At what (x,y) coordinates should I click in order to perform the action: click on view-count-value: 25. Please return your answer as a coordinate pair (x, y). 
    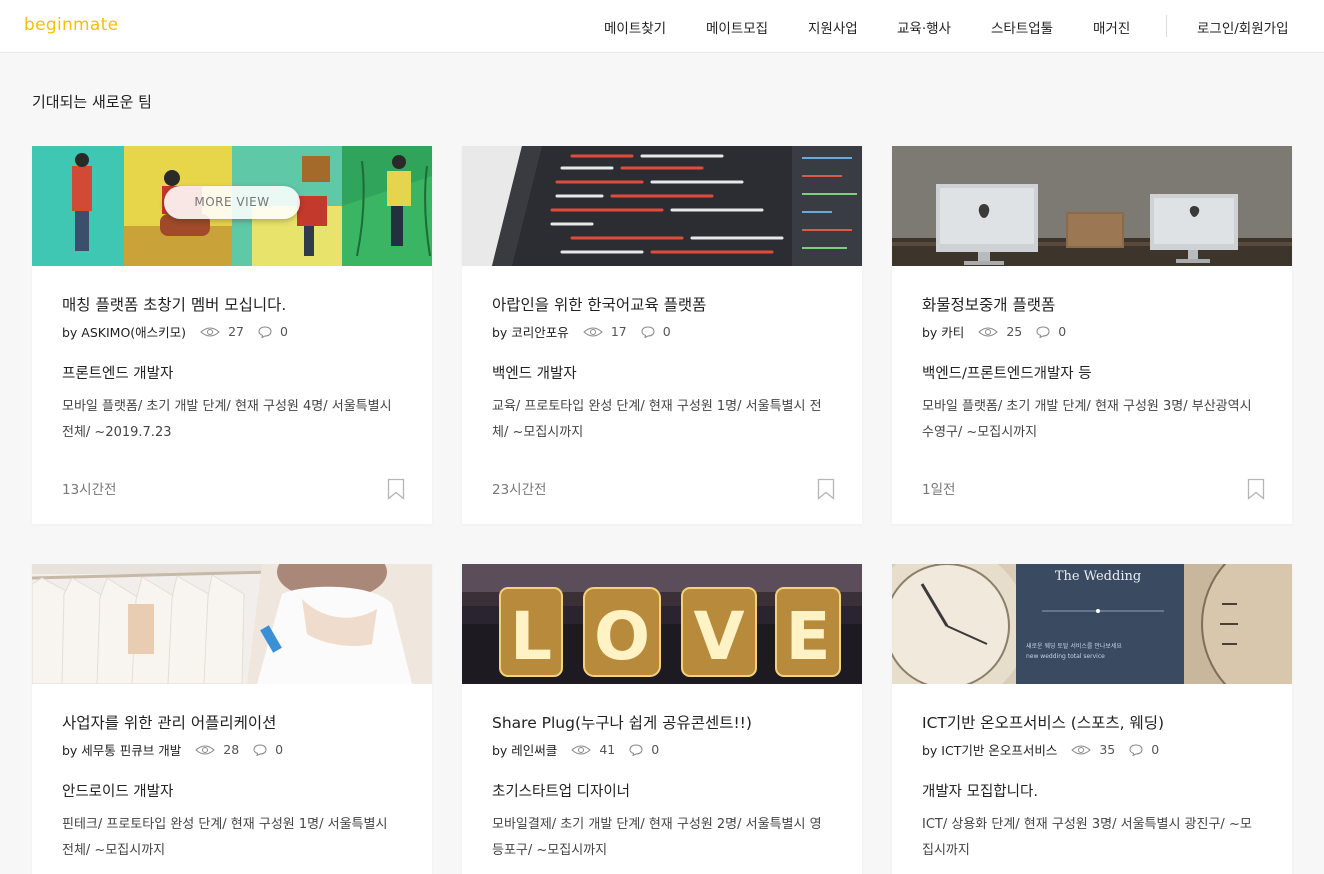
    Looking at the image, I should click on (1014, 331).